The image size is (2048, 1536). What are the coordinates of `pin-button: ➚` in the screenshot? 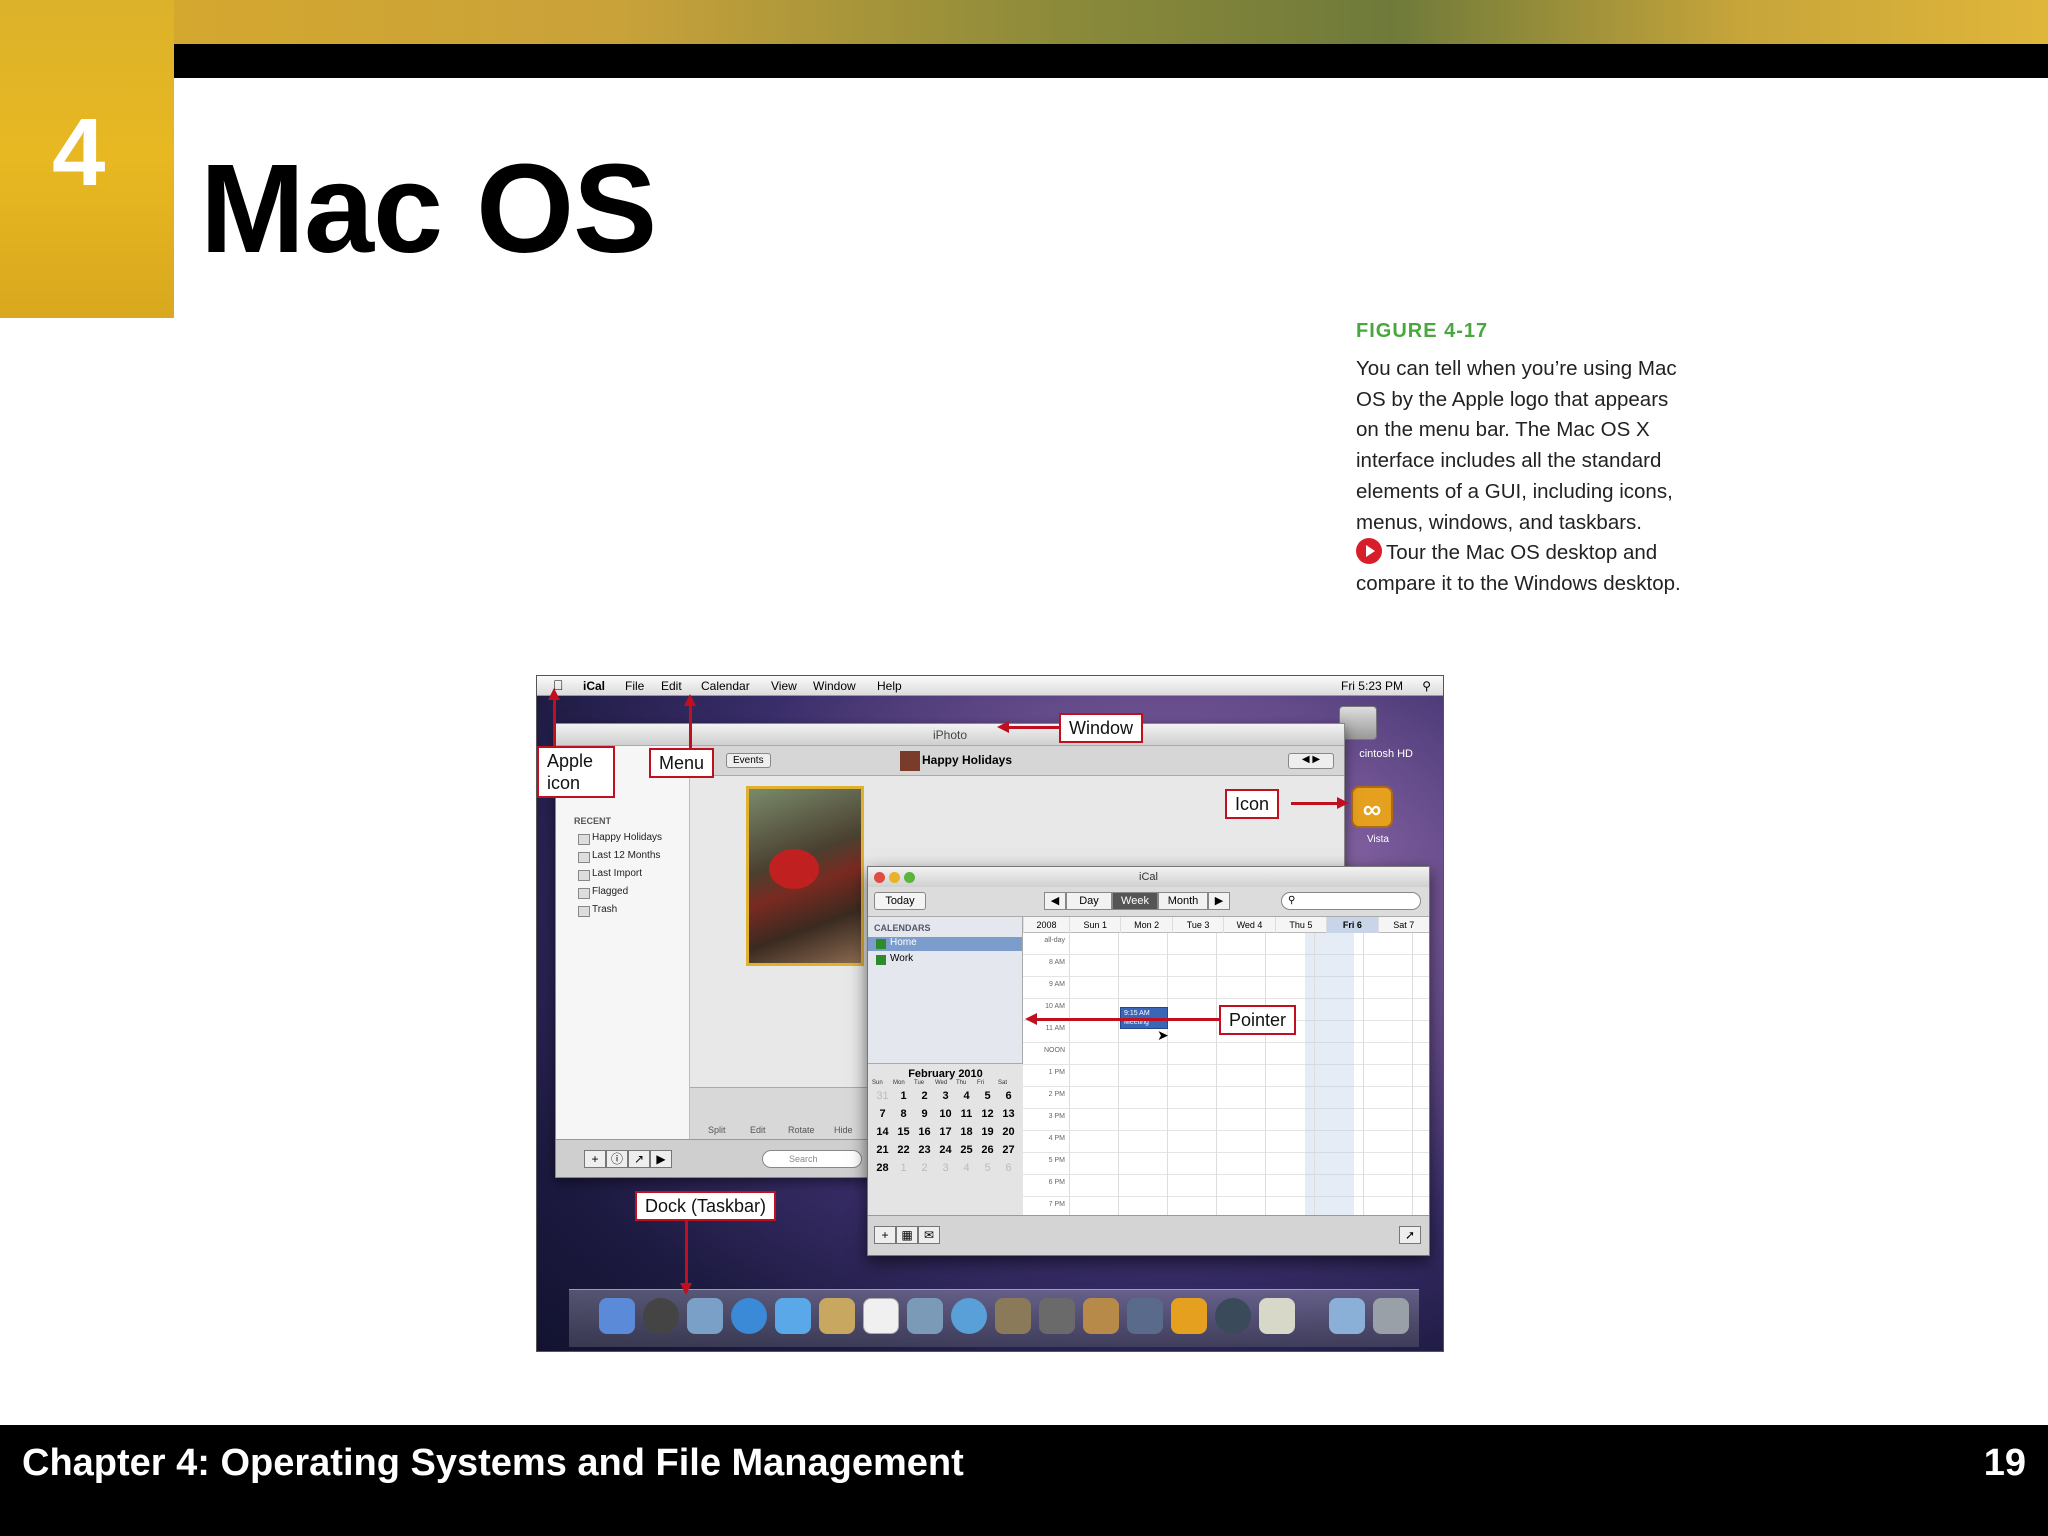 It's located at (1410, 1235).